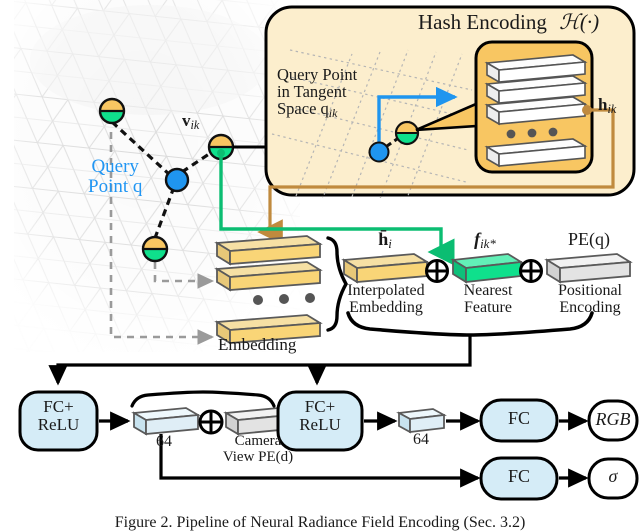 The image size is (640, 532). I want to click on positional-encoding-slab, so click(588, 268).